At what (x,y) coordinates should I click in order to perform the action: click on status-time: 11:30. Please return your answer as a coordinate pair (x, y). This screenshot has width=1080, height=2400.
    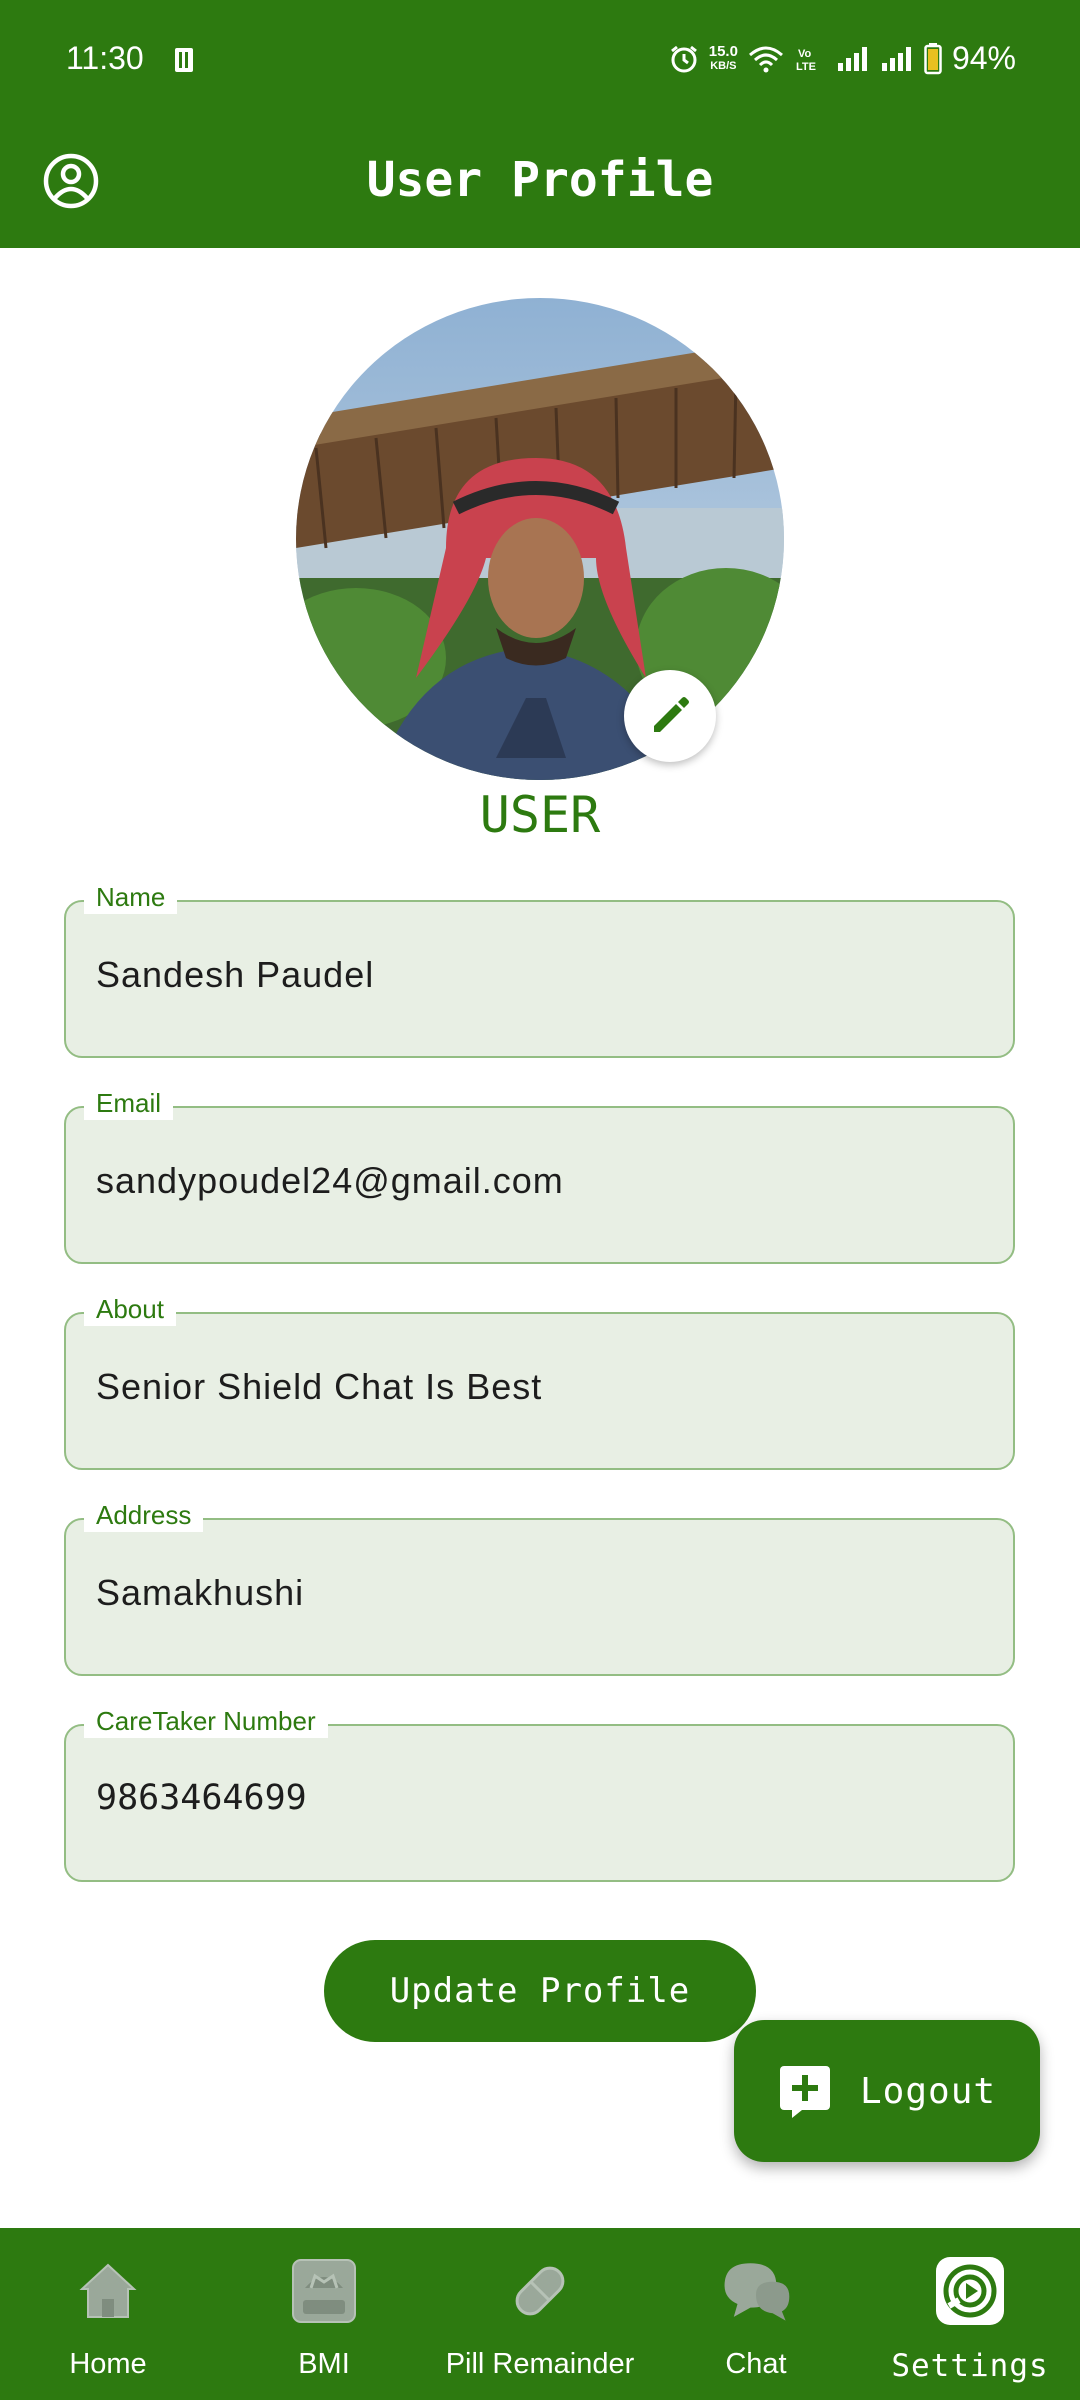
    Looking at the image, I should click on (105, 58).